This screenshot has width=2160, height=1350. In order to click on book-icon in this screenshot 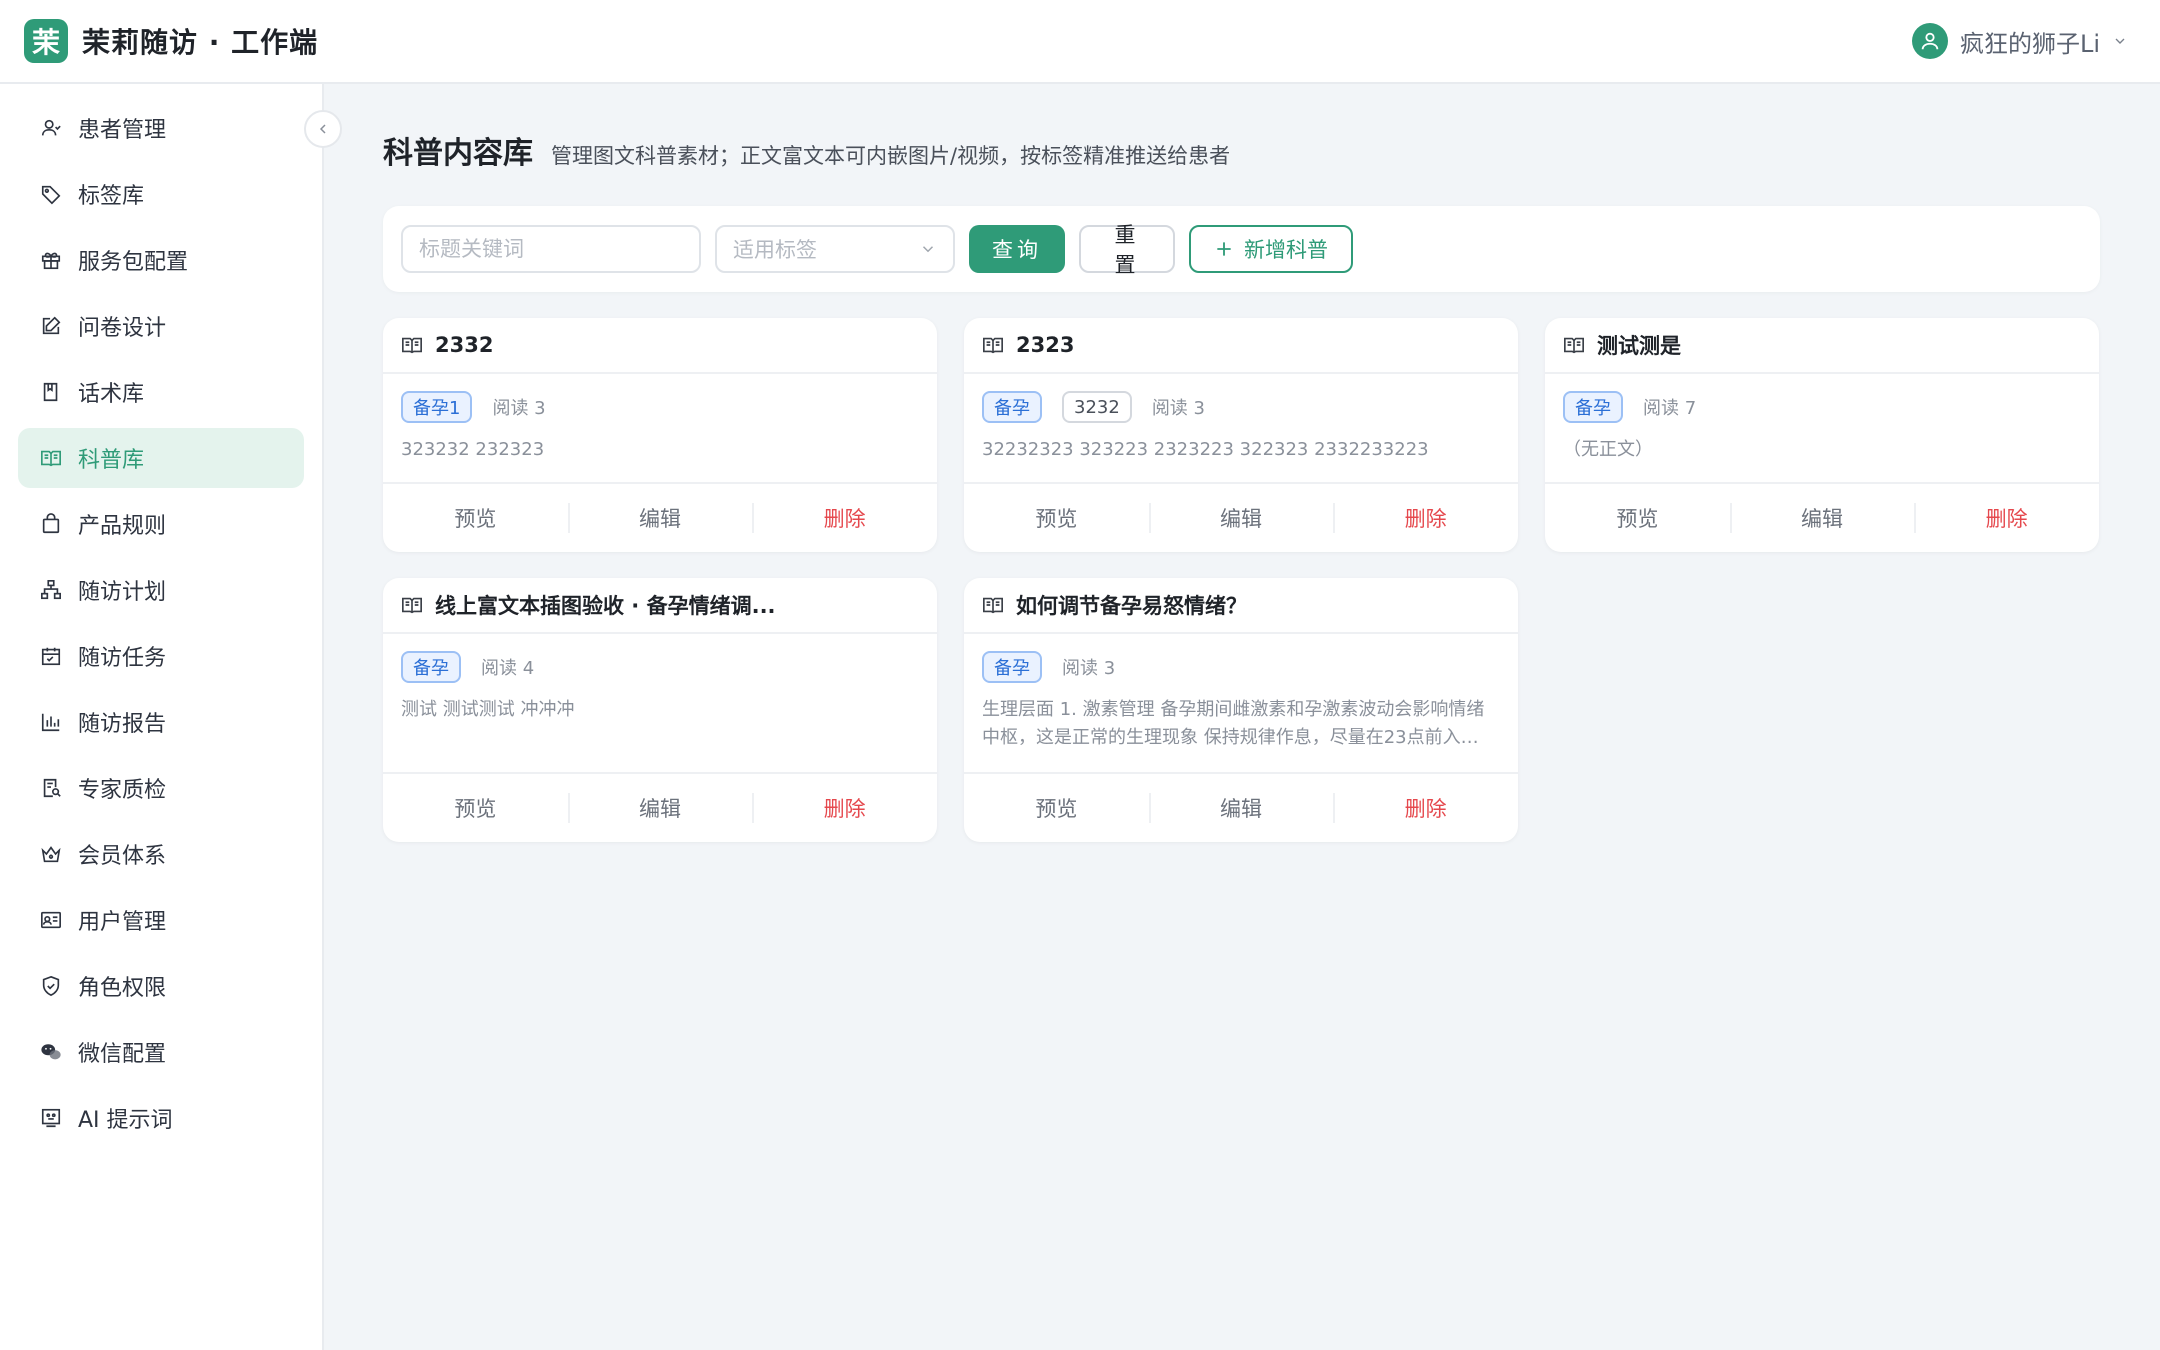, I will do `click(50, 392)`.